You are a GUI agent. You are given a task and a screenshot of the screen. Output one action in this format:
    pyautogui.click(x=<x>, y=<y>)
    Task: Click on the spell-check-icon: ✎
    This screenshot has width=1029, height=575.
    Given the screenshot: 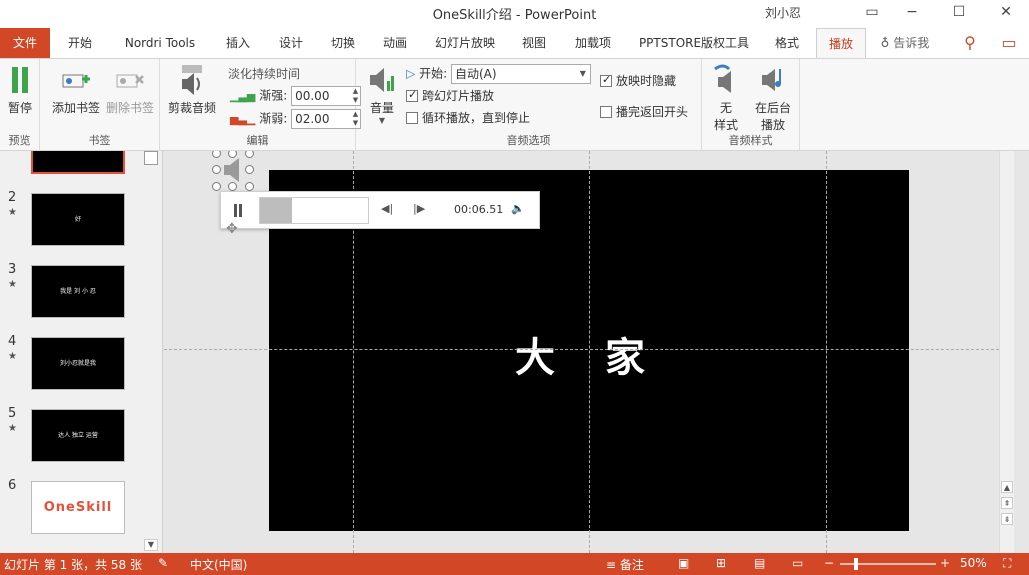 What is the action you would take?
    pyautogui.click(x=163, y=563)
    